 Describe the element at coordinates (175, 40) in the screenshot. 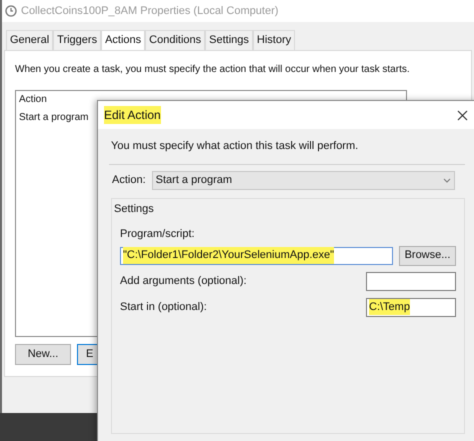

I see `tab: Conditions` at that location.